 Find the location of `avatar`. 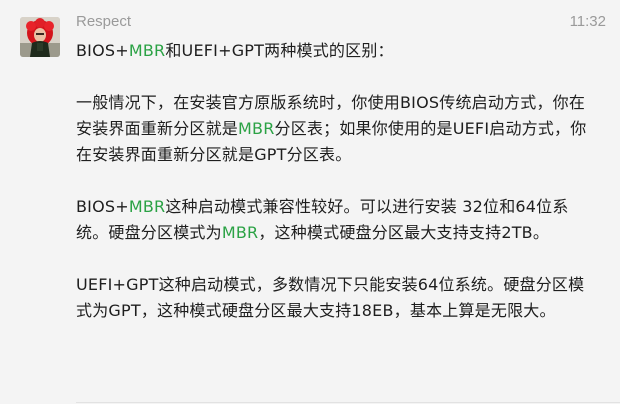

avatar is located at coordinates (40, 37).